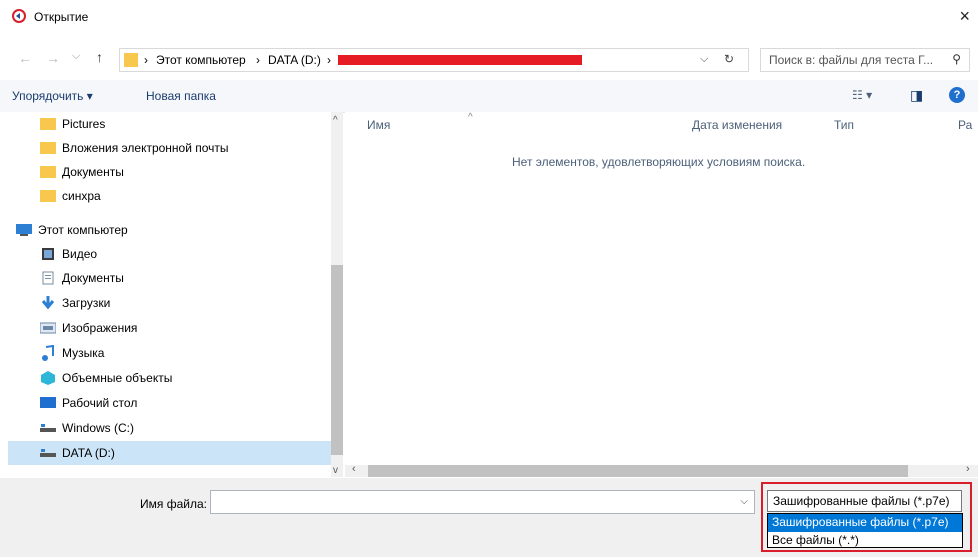  Describe the element at coordinates (335, 120) in the screenshot. I see `scroll-up-icon: ^` at that location.